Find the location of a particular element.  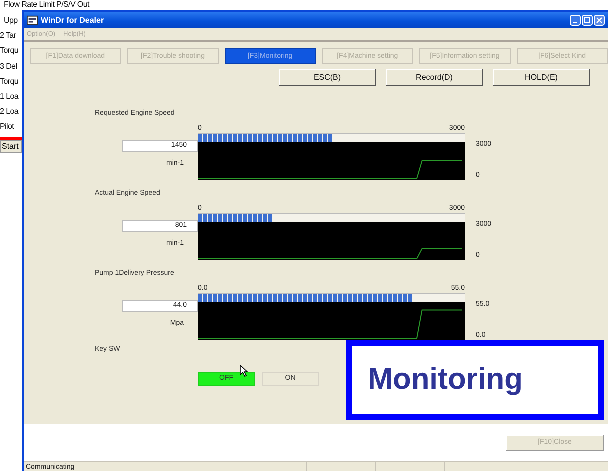

parameter-name: Pilot is located at coordinates (7, 127).